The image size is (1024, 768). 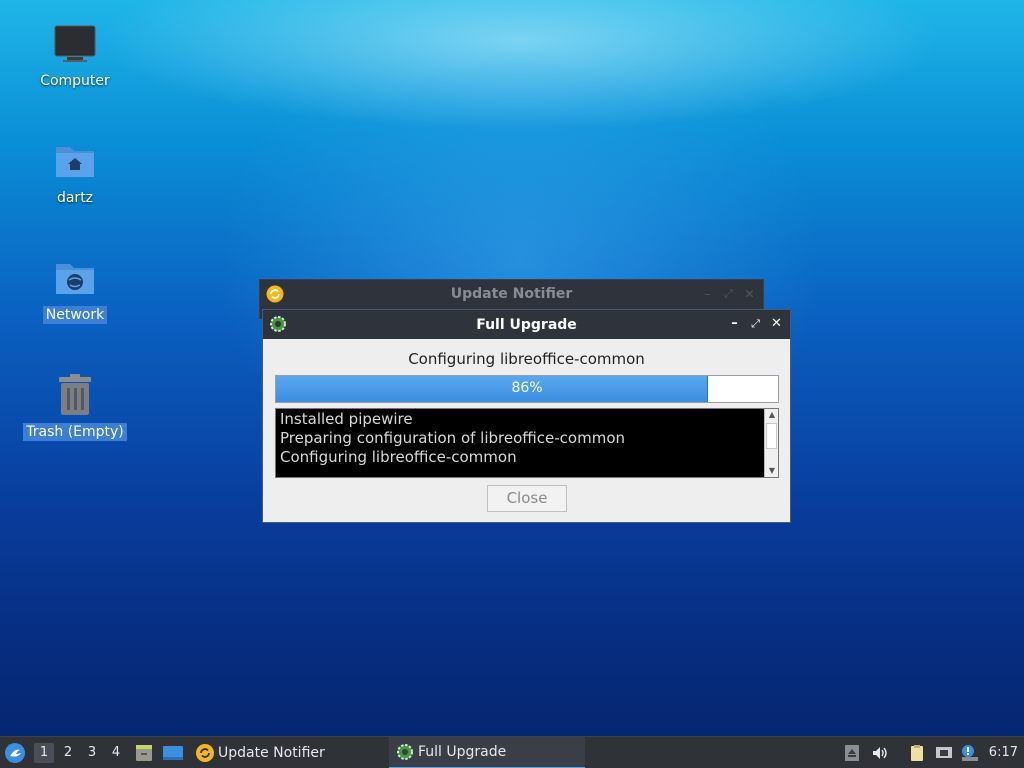 I want to click on progress-label: 86%, so click(x=527, y=388).